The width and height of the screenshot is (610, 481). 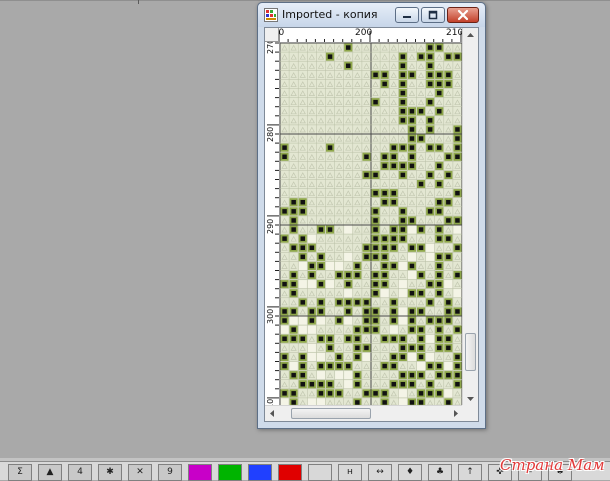 What do you see at coordinates (20, 472) in the screenshot?
I see `palette-swatch: Σ` at bounding box center [20, 472].